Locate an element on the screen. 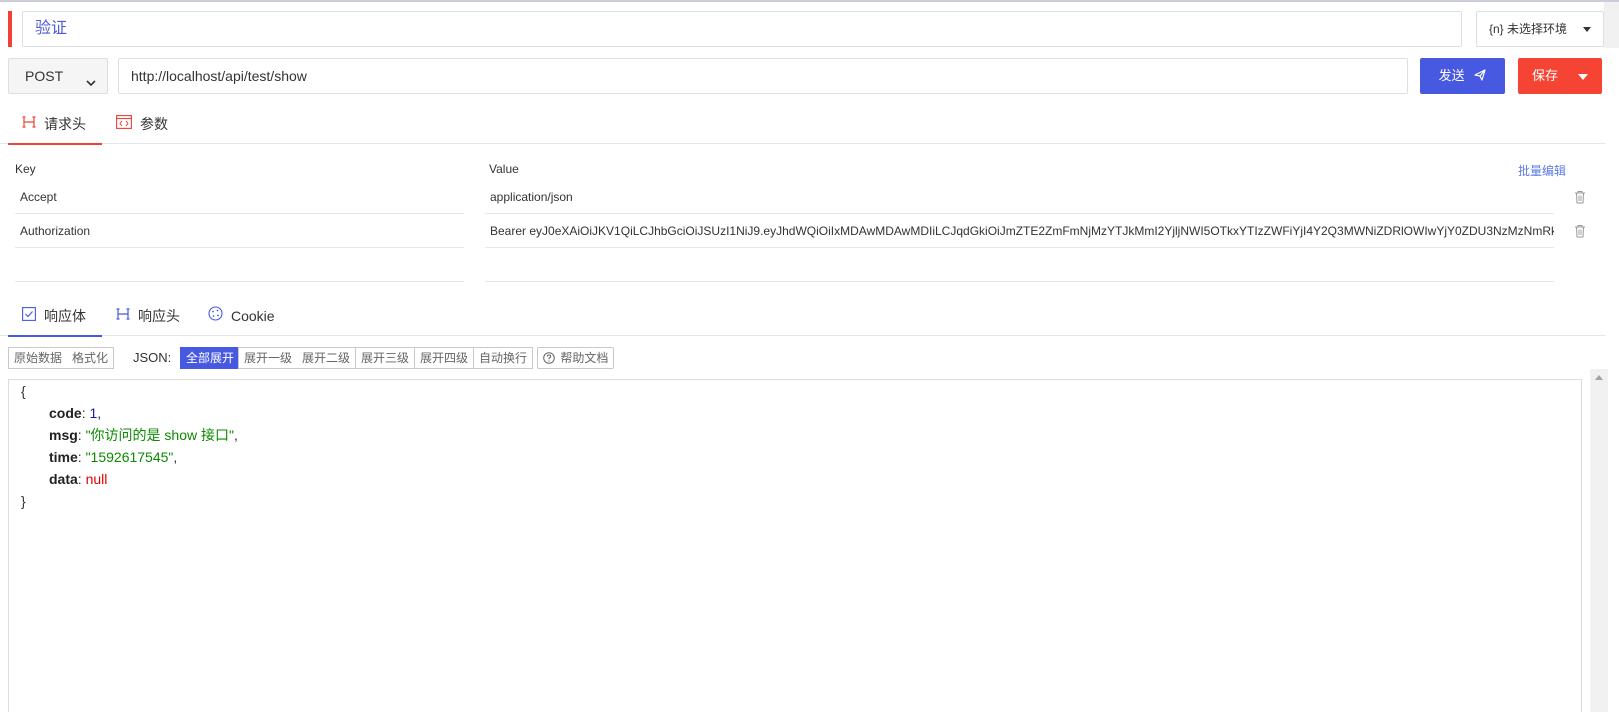 This screenshot has height=712, width=1619. send-button: 发送 is located at coordinates (1462, 76).